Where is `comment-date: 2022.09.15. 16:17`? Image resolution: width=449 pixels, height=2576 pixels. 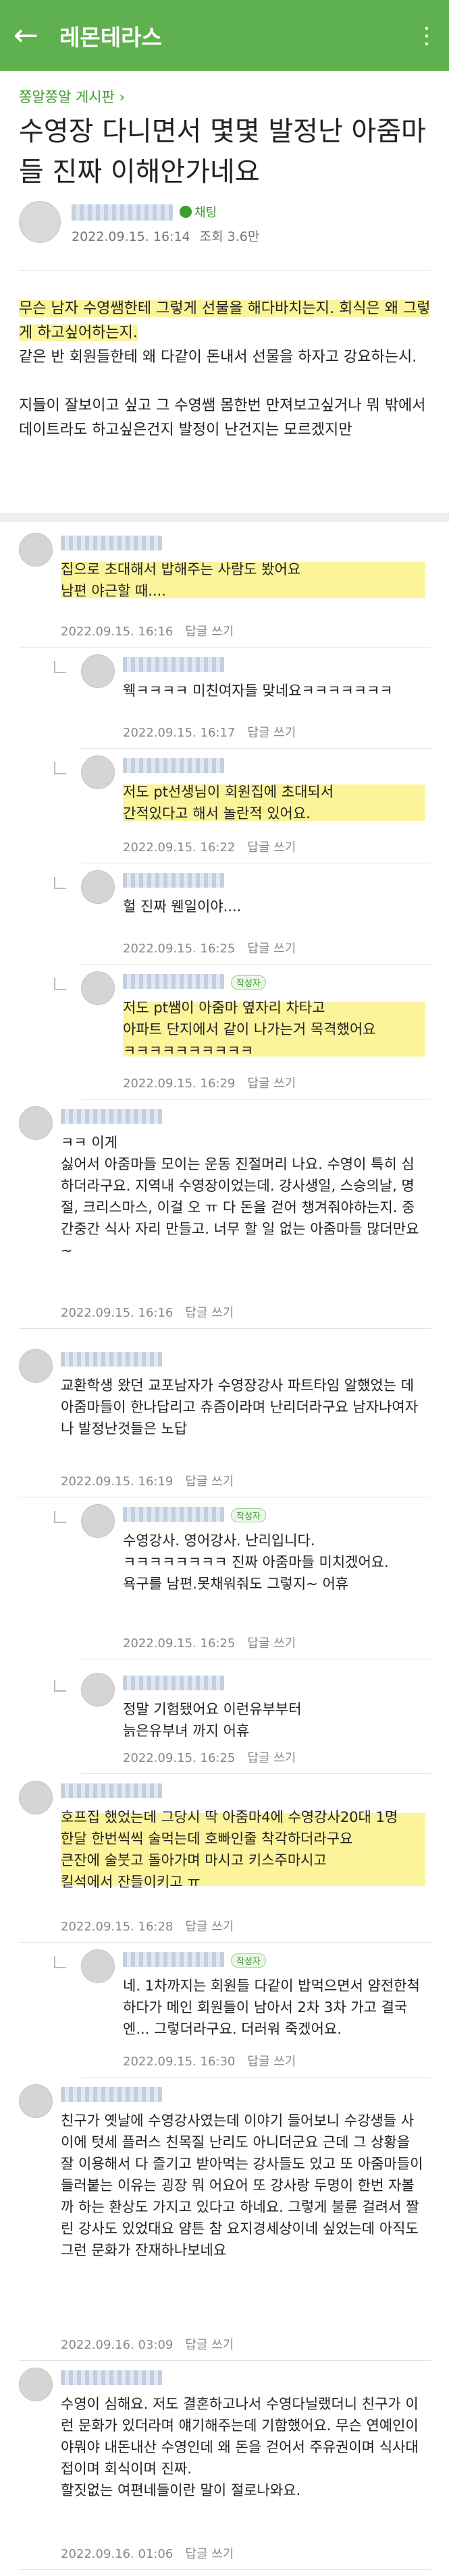
comment-date: 2022.09.15. 16:17 is located at coordinates (179, 733).